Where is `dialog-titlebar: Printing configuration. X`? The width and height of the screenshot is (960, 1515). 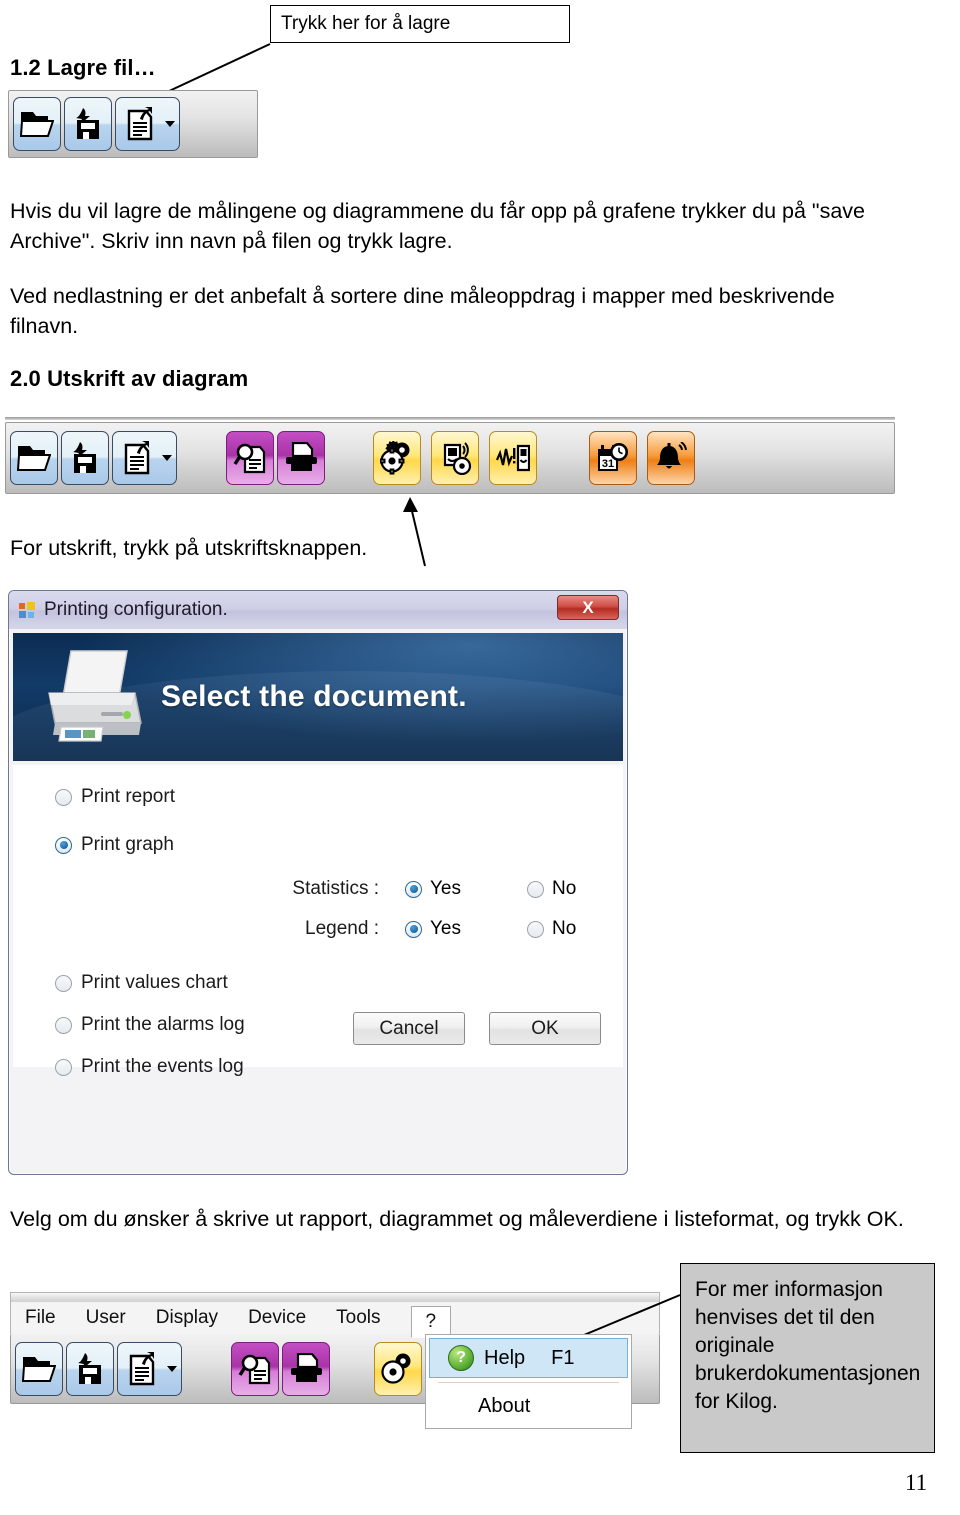
dialog-titlebar: Printing configuration. X is located at coordinates (318, 610).